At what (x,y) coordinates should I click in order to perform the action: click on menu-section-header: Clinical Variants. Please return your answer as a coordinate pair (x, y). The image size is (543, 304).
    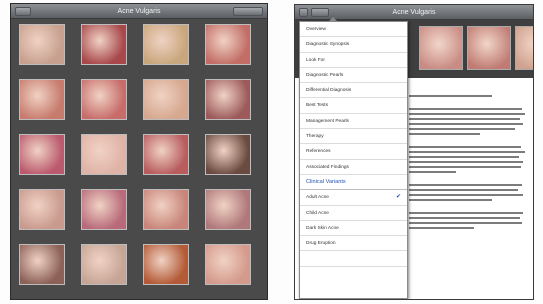
    Looking at the image, I should click on (353, 183).